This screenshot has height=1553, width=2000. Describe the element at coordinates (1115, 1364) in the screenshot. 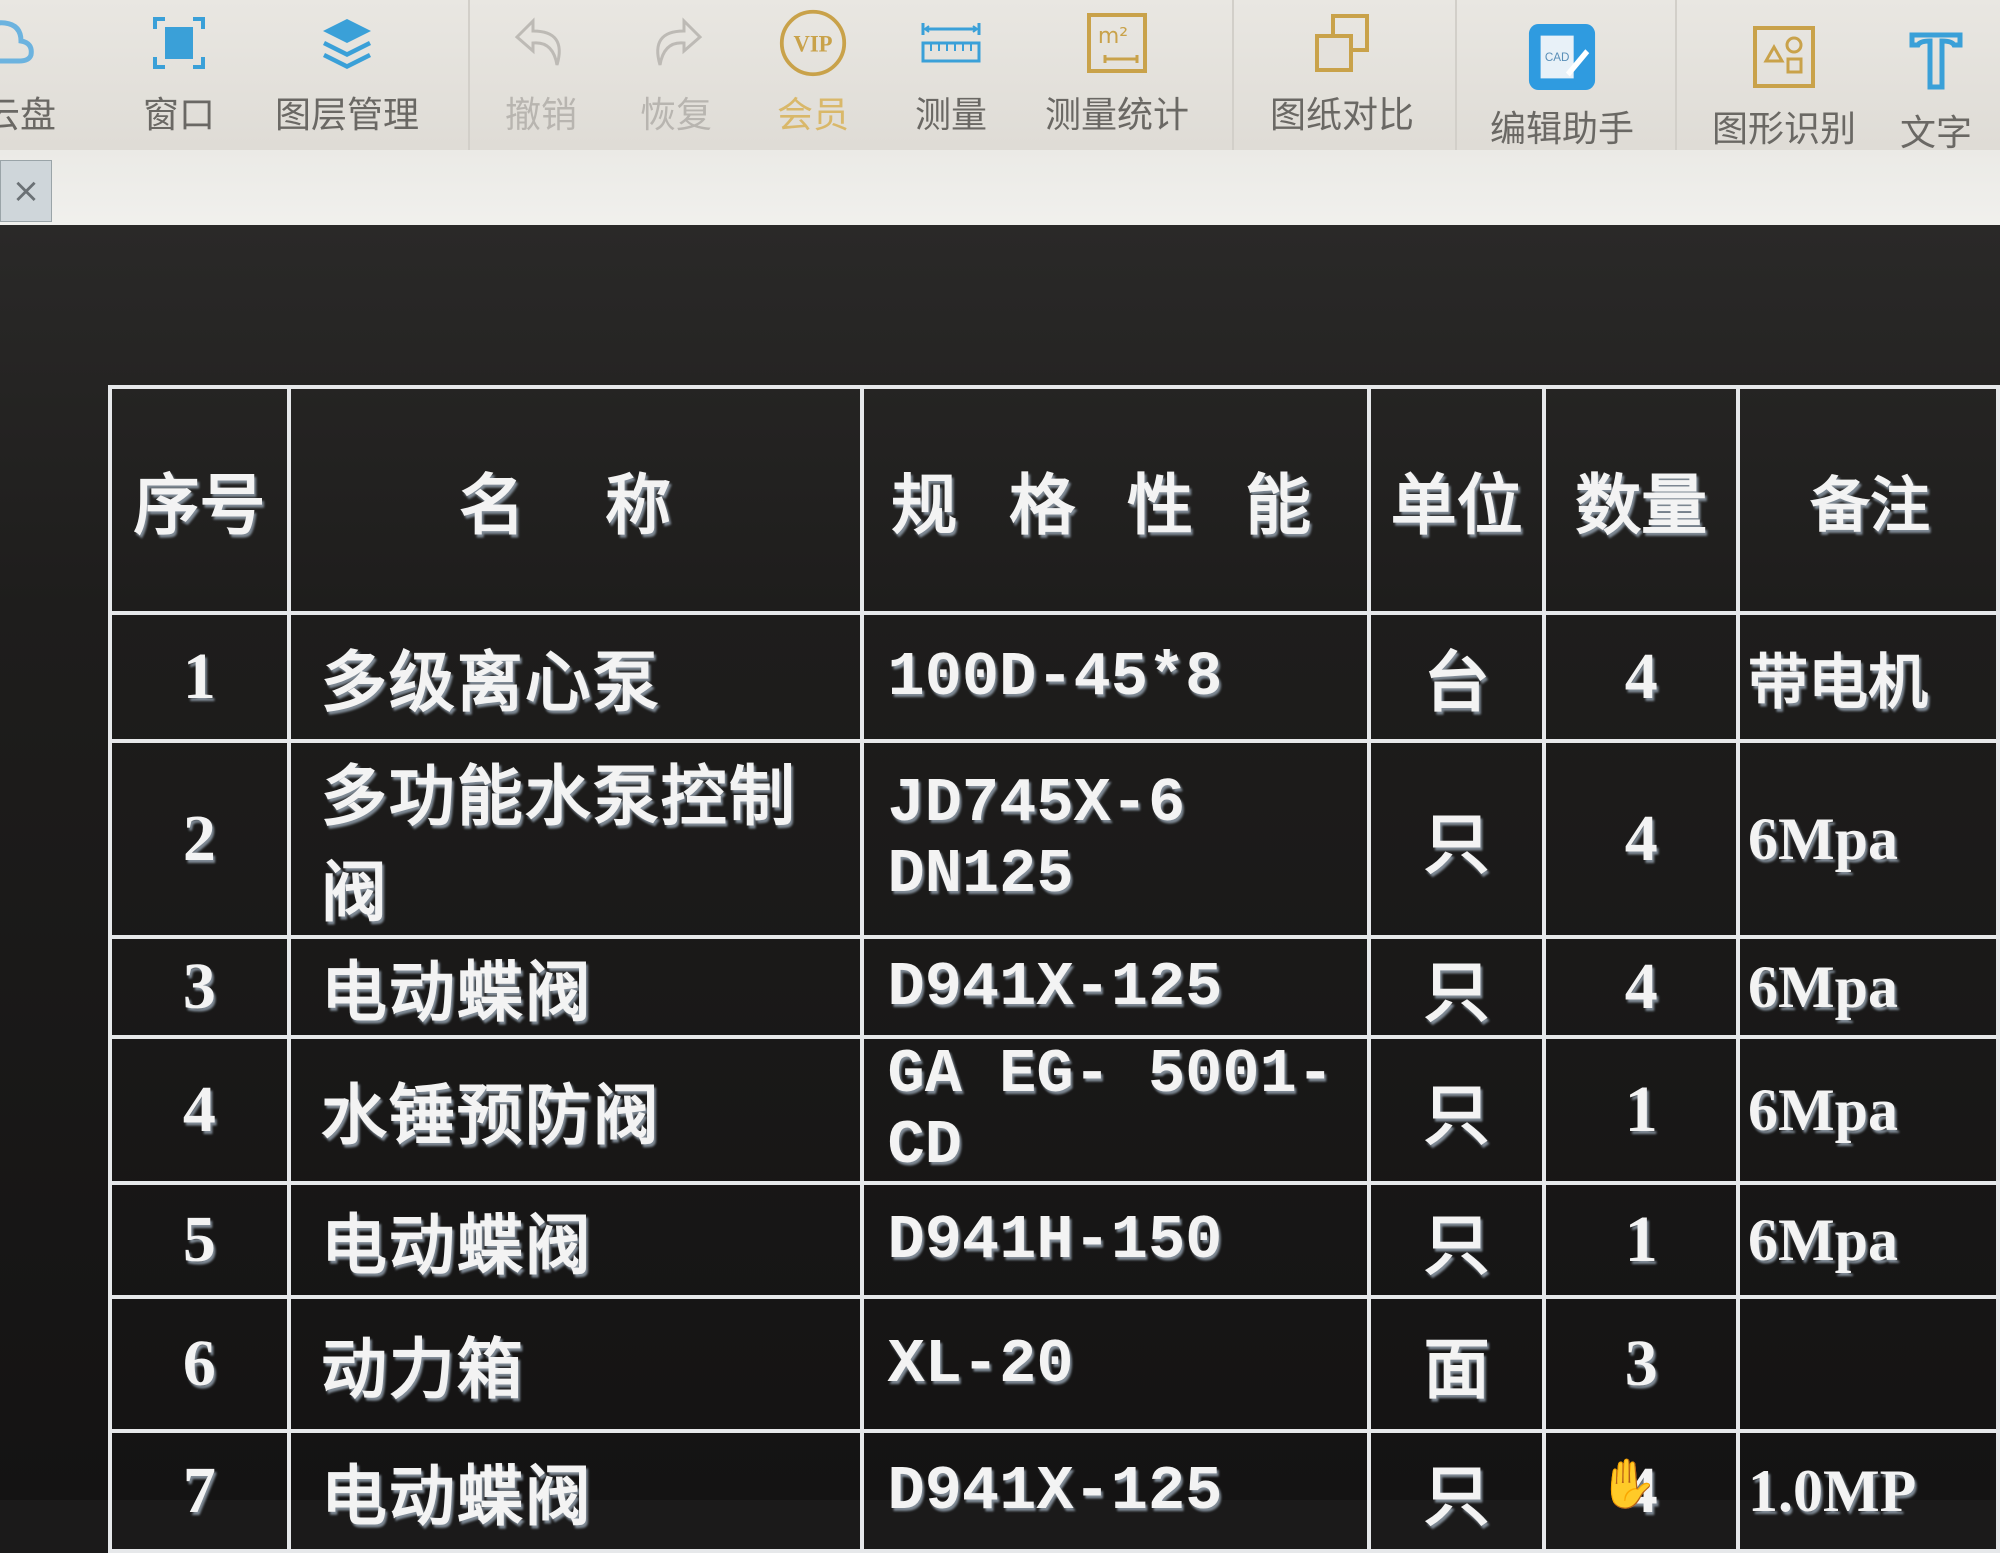

I see `cell-spec: XL-20` at that location.